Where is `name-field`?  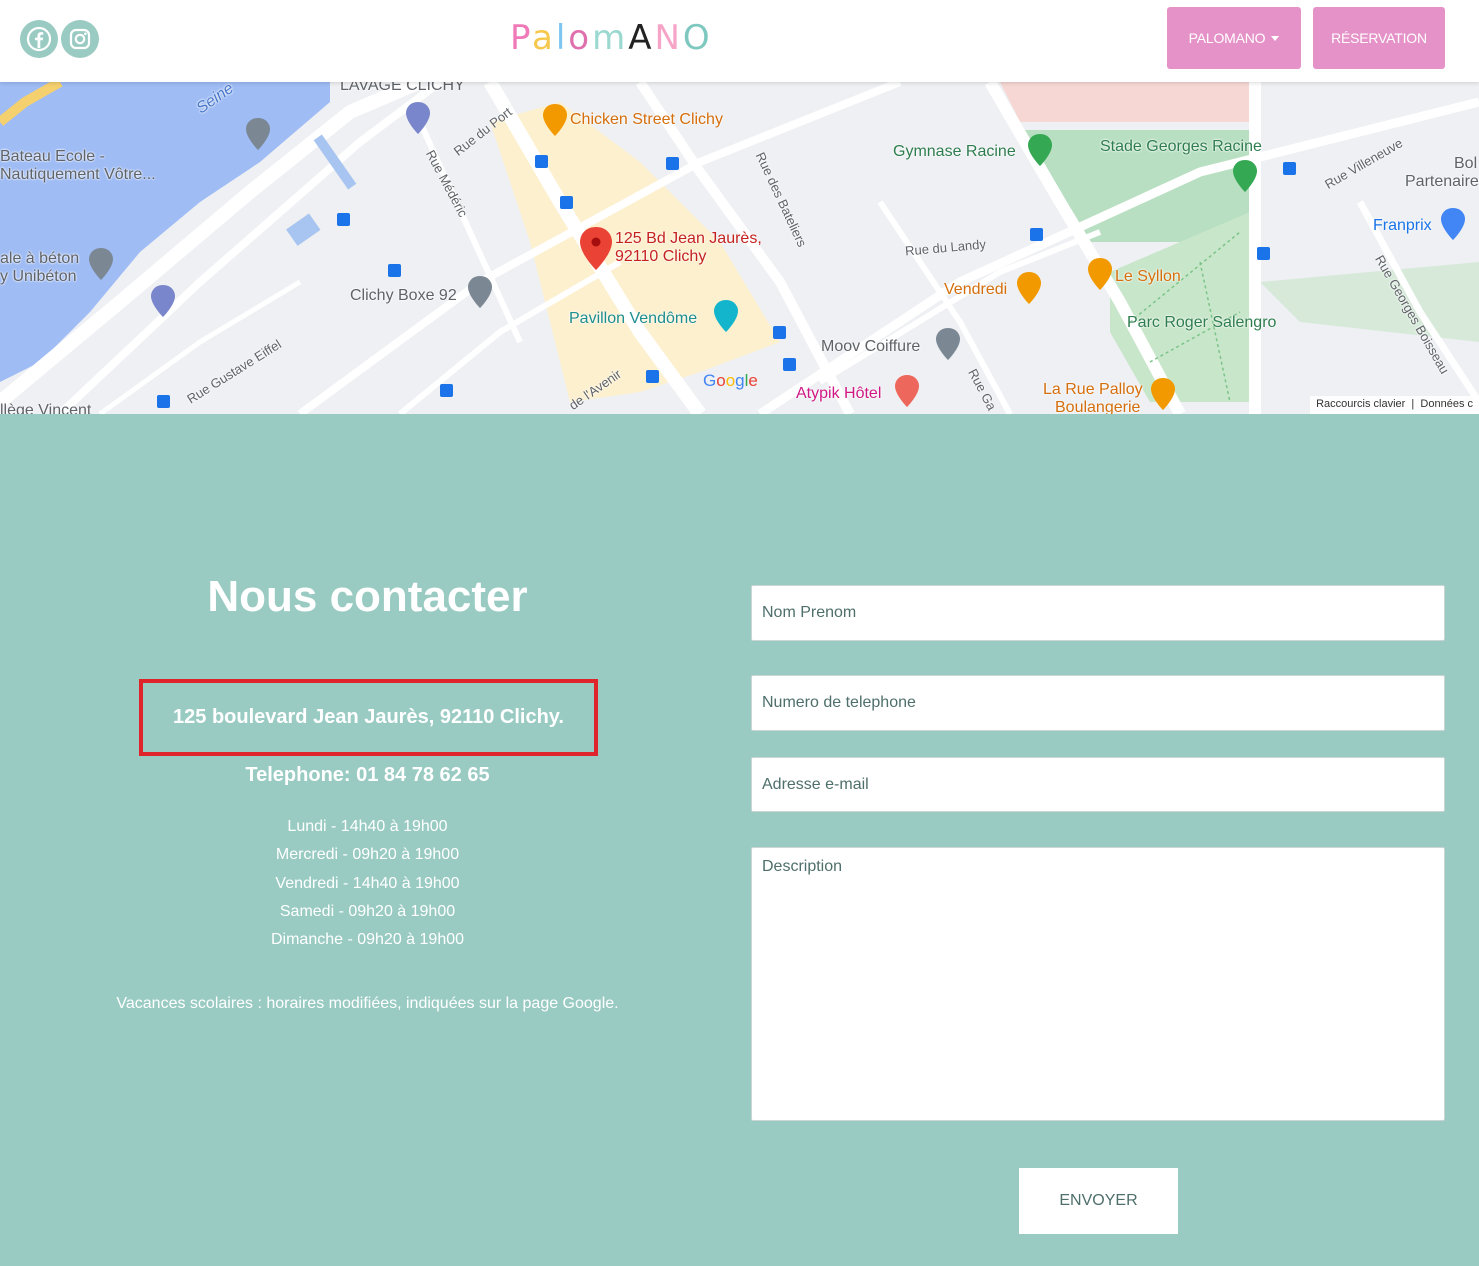
name-field is located at coordinates (1098, 613).